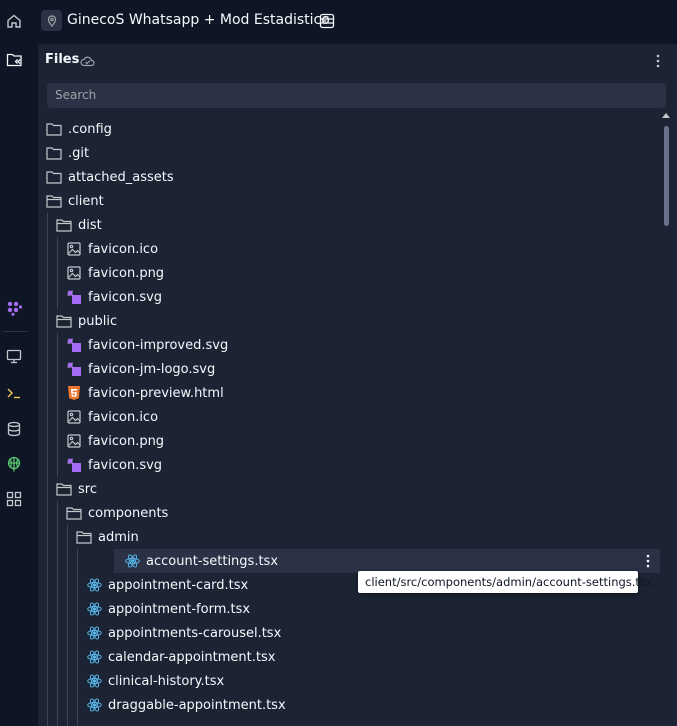 The height and width of the screenshot is (726, 677). I want to click on tree-folder: client, so click(349, 201).